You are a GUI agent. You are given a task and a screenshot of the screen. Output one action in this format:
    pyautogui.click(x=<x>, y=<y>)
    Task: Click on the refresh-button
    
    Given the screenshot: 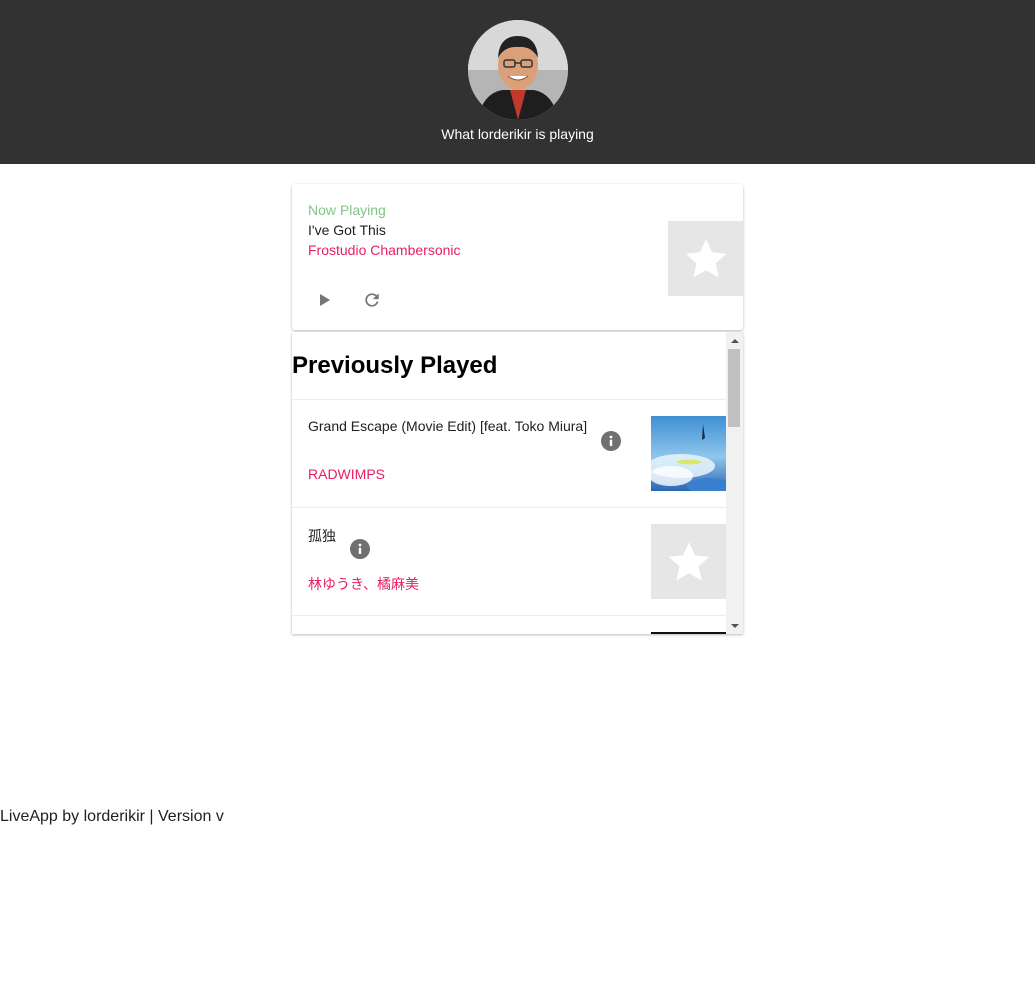 What is the action you would take?
    pyautogui.click(x=372, y=300)
    